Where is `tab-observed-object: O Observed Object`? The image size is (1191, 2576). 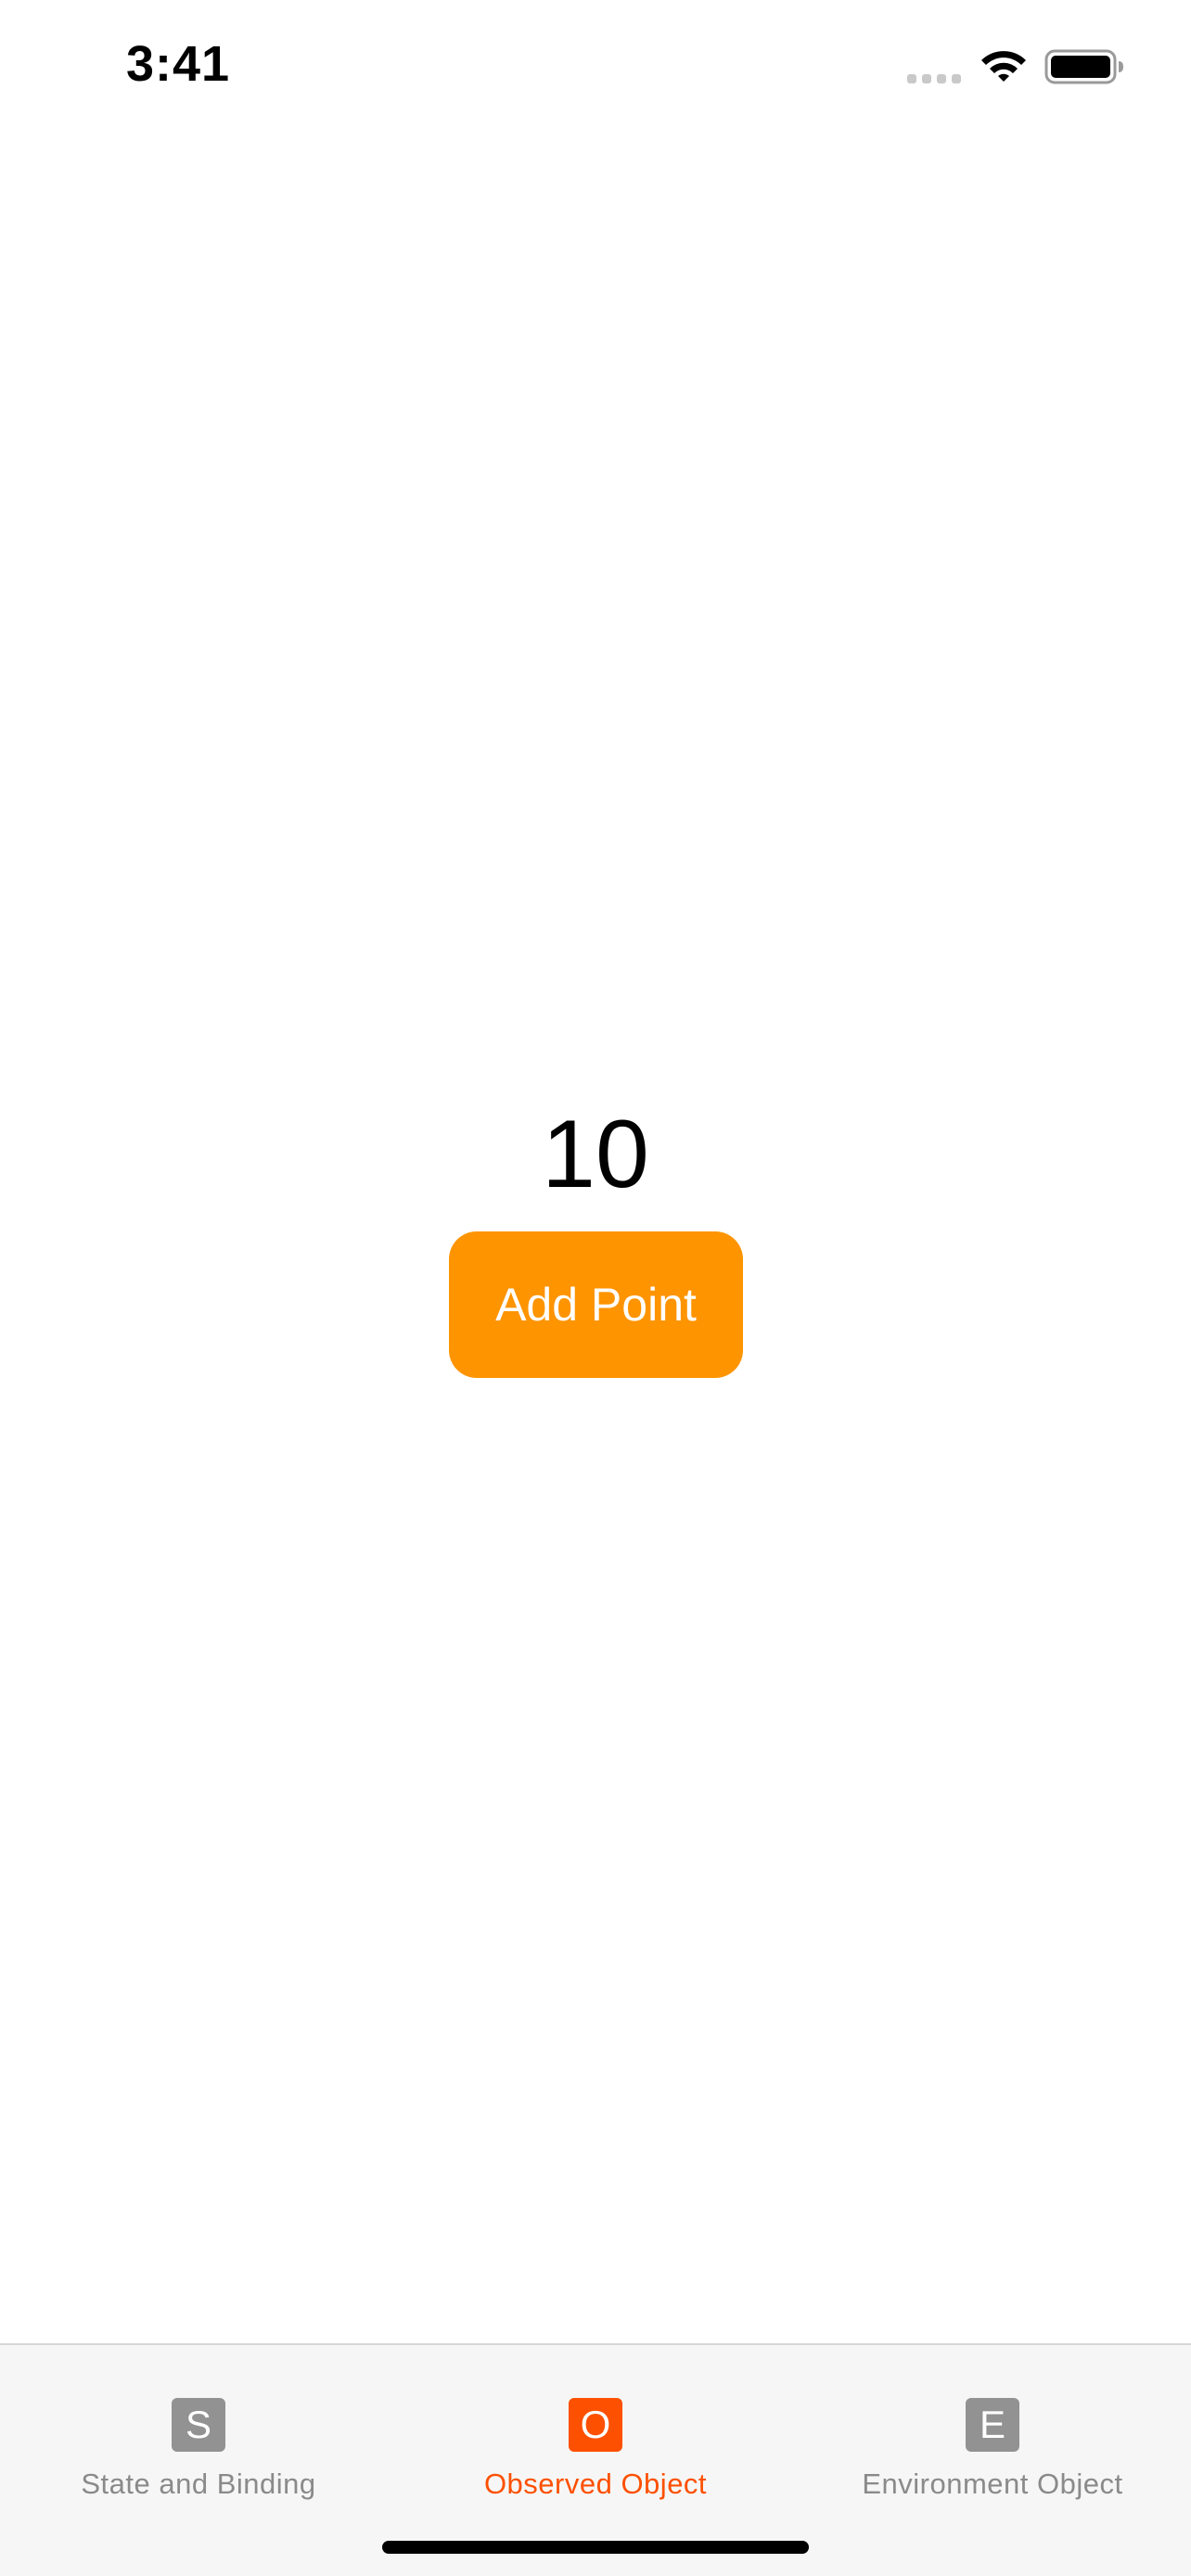
tab-observed-object: O Observed Object is located at coordinates (595, 2440).